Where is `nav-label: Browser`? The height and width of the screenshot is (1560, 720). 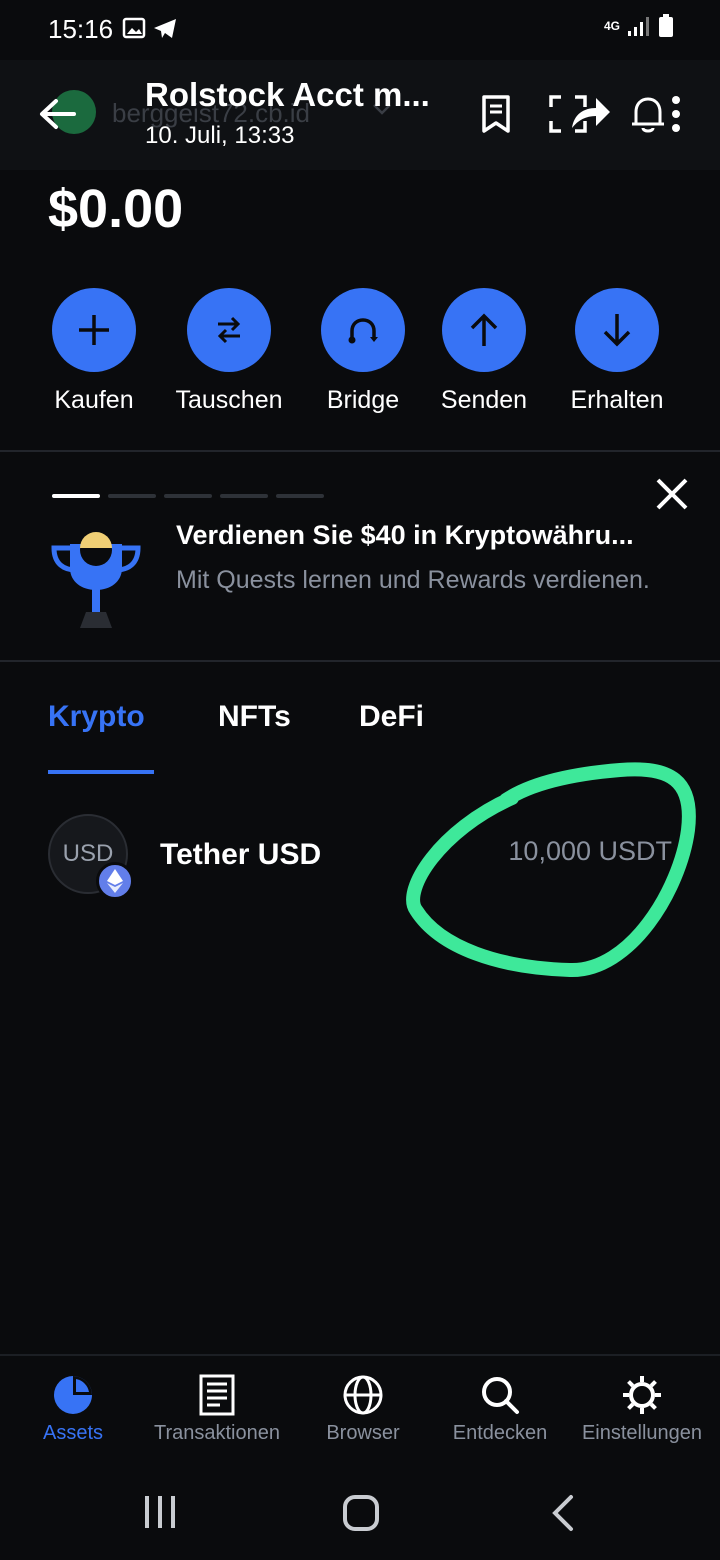
nav-label: Browser is located at coordinates (363, 1433).